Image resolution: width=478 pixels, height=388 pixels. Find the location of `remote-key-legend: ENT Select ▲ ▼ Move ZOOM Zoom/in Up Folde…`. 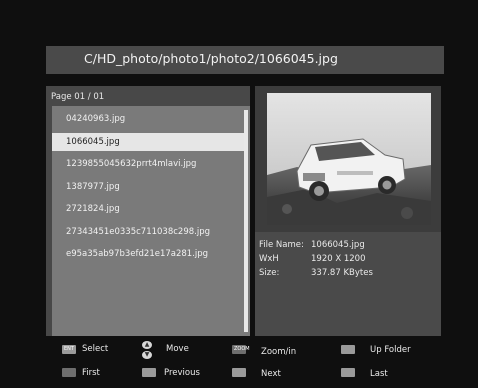

remote-key-legend: ENT Select ▲ ▼ Move ZOOM Zoom/in Up Folde… is located at coordinates (245, 362).